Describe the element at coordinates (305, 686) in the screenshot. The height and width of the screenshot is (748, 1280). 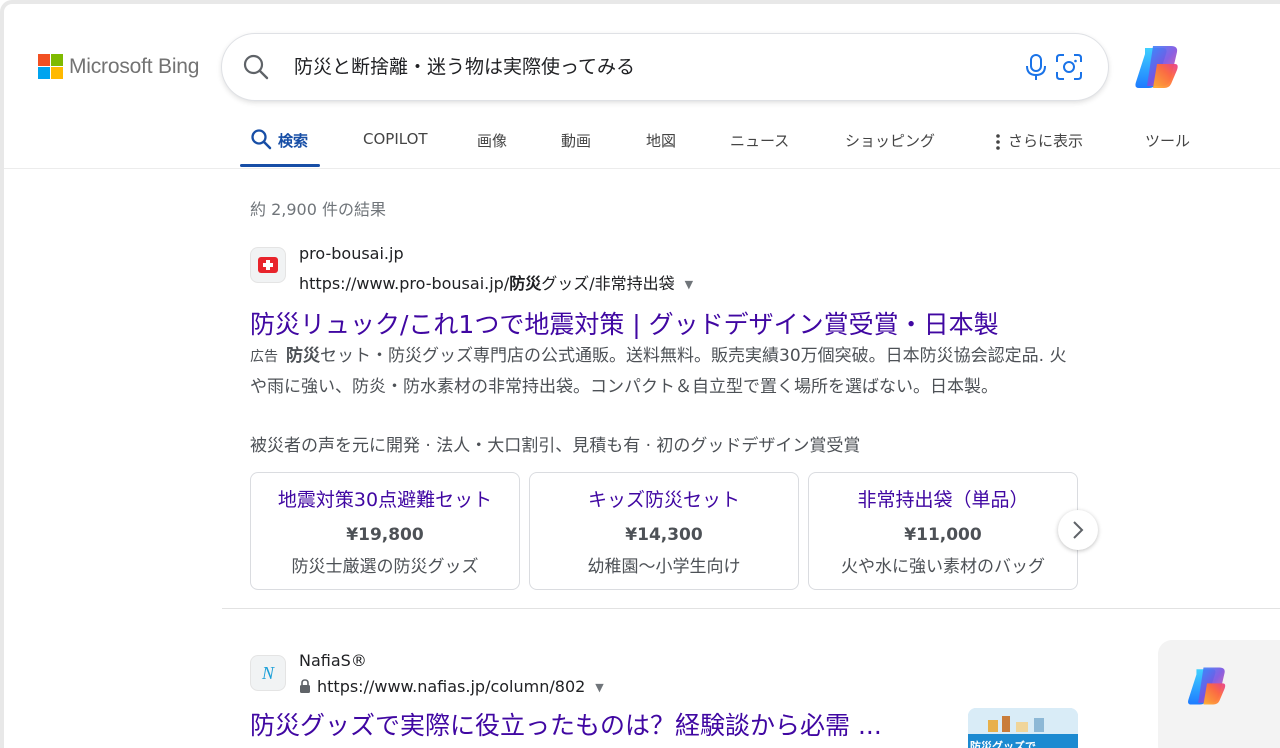
I see `lock-icon` at that location.